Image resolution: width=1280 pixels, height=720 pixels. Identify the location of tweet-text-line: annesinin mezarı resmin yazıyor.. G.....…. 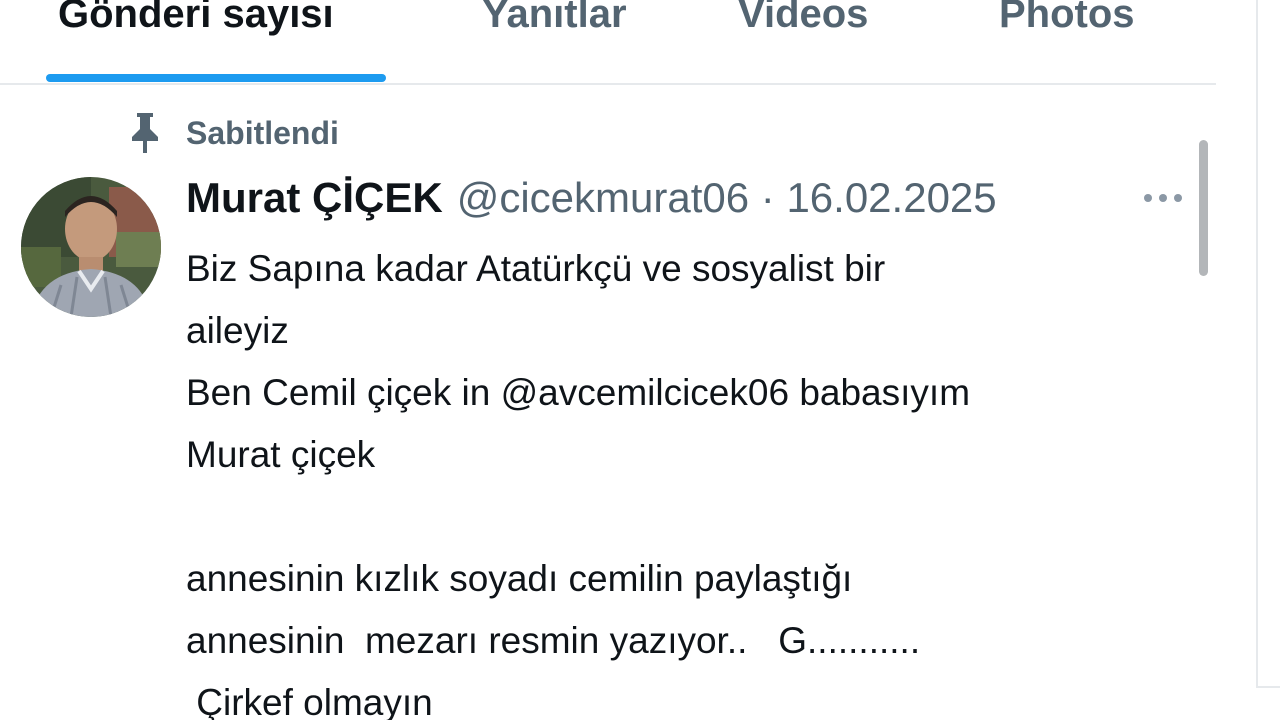
(553, 640).